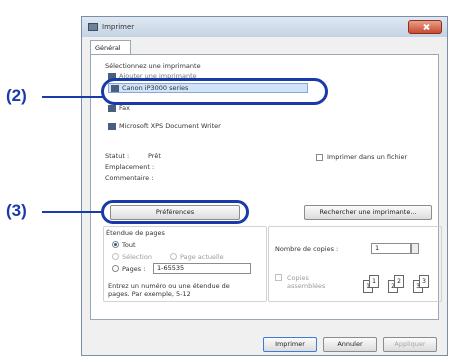  What do you see at coordinates (202, 257) in the screenshot?
I see `radio-current-page-label: Page actuelle` at bounding box center [202, 257].